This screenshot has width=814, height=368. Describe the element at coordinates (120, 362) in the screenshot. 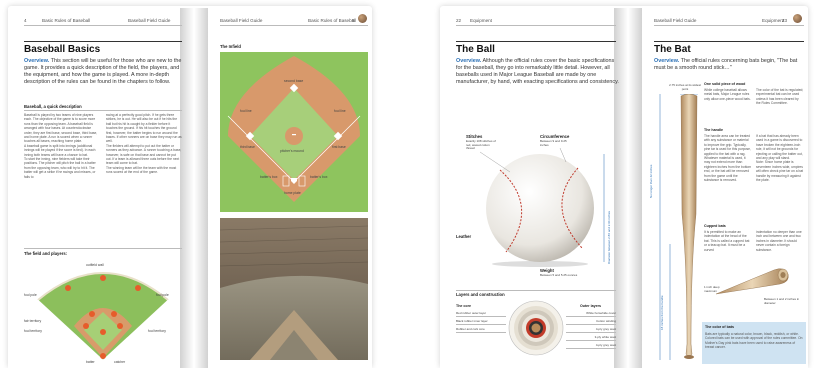

I see `label-catcher: catcher` at that location.